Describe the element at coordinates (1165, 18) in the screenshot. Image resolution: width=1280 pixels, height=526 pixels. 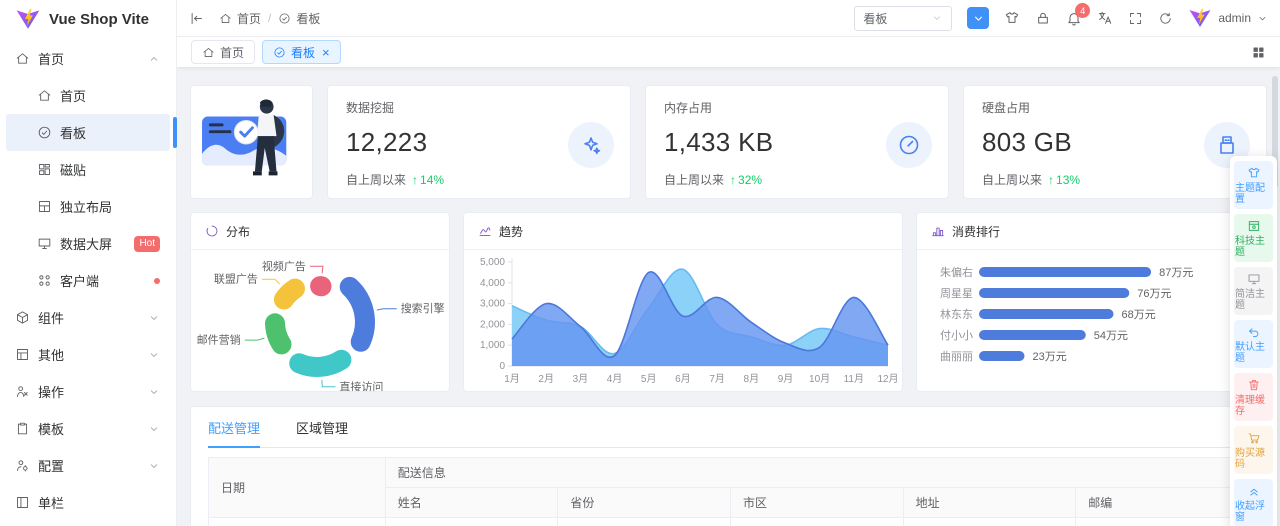
I see `refresh-icon` at that location.